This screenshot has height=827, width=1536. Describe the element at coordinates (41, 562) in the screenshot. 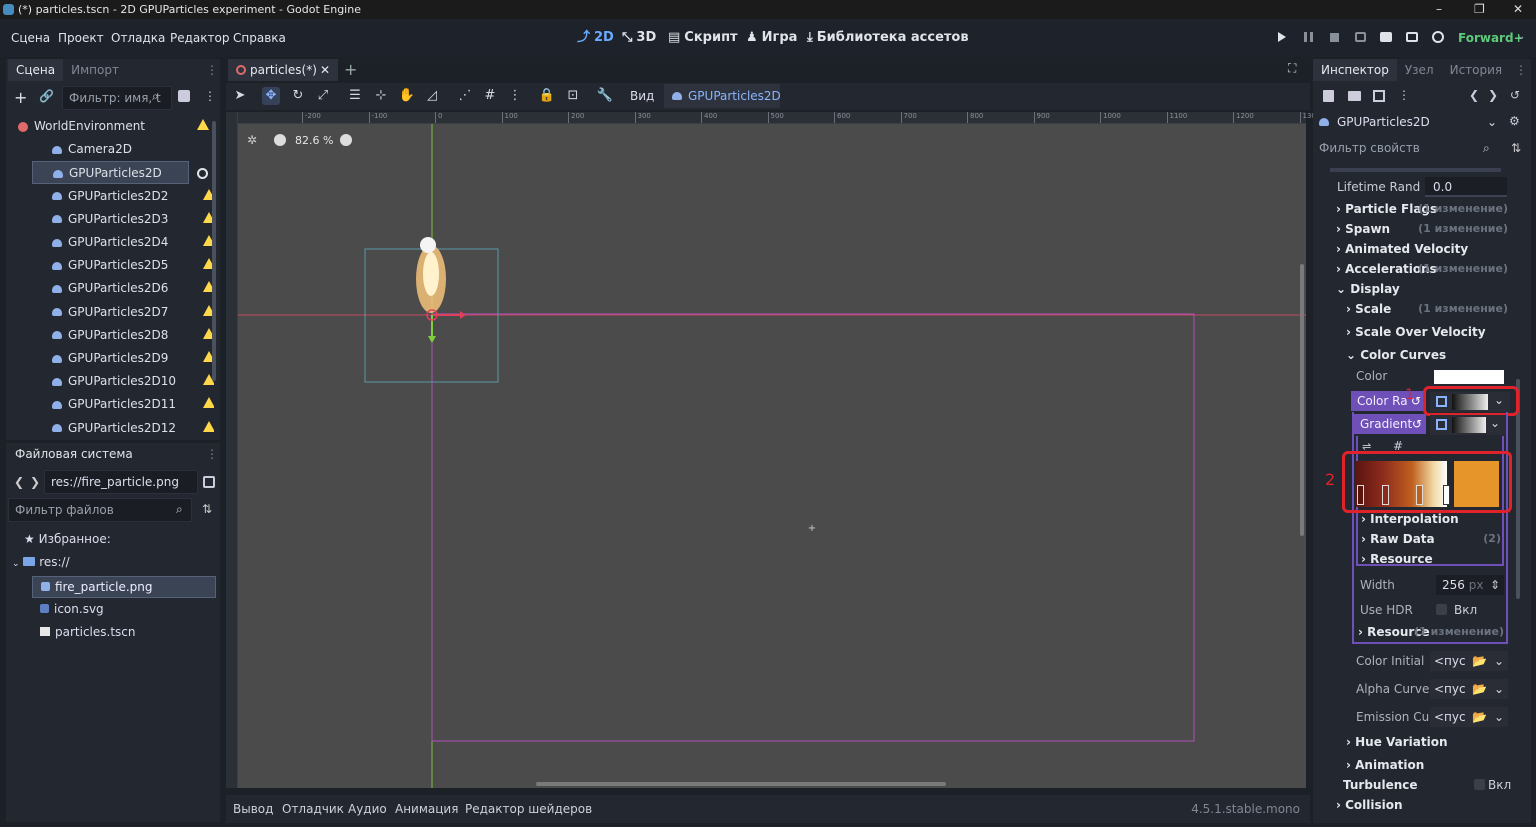

I see `res-folder-row: ⌄ res://` at that location.